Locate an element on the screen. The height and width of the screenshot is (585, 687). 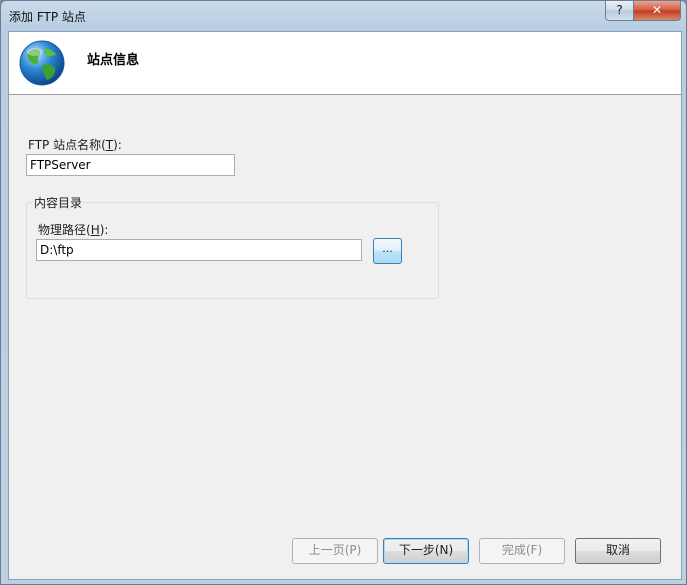
physical-path-input: D:\ftp is located at coordinates (199, 250).